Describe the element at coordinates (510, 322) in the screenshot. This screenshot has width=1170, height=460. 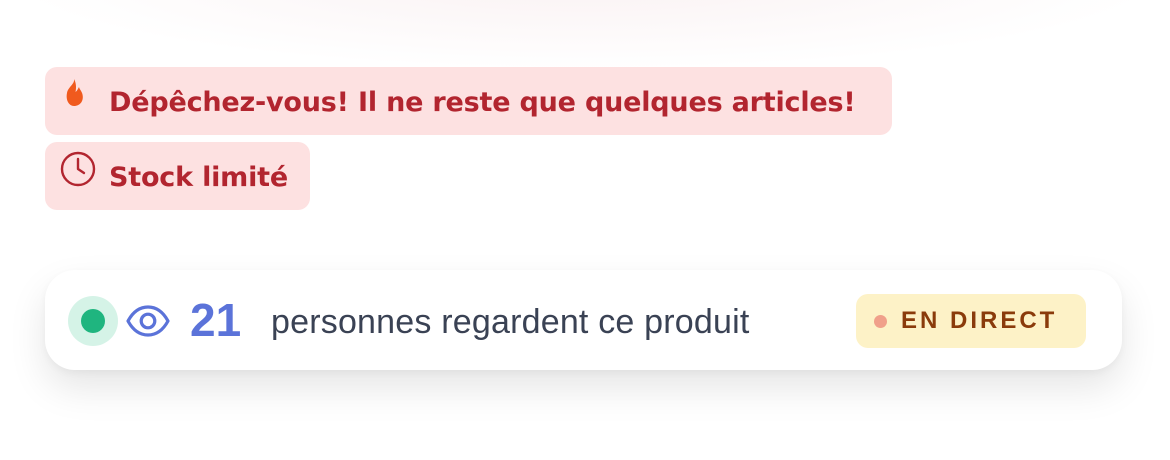
I see `viewer-description: personnes regardent ce produit` at that location.